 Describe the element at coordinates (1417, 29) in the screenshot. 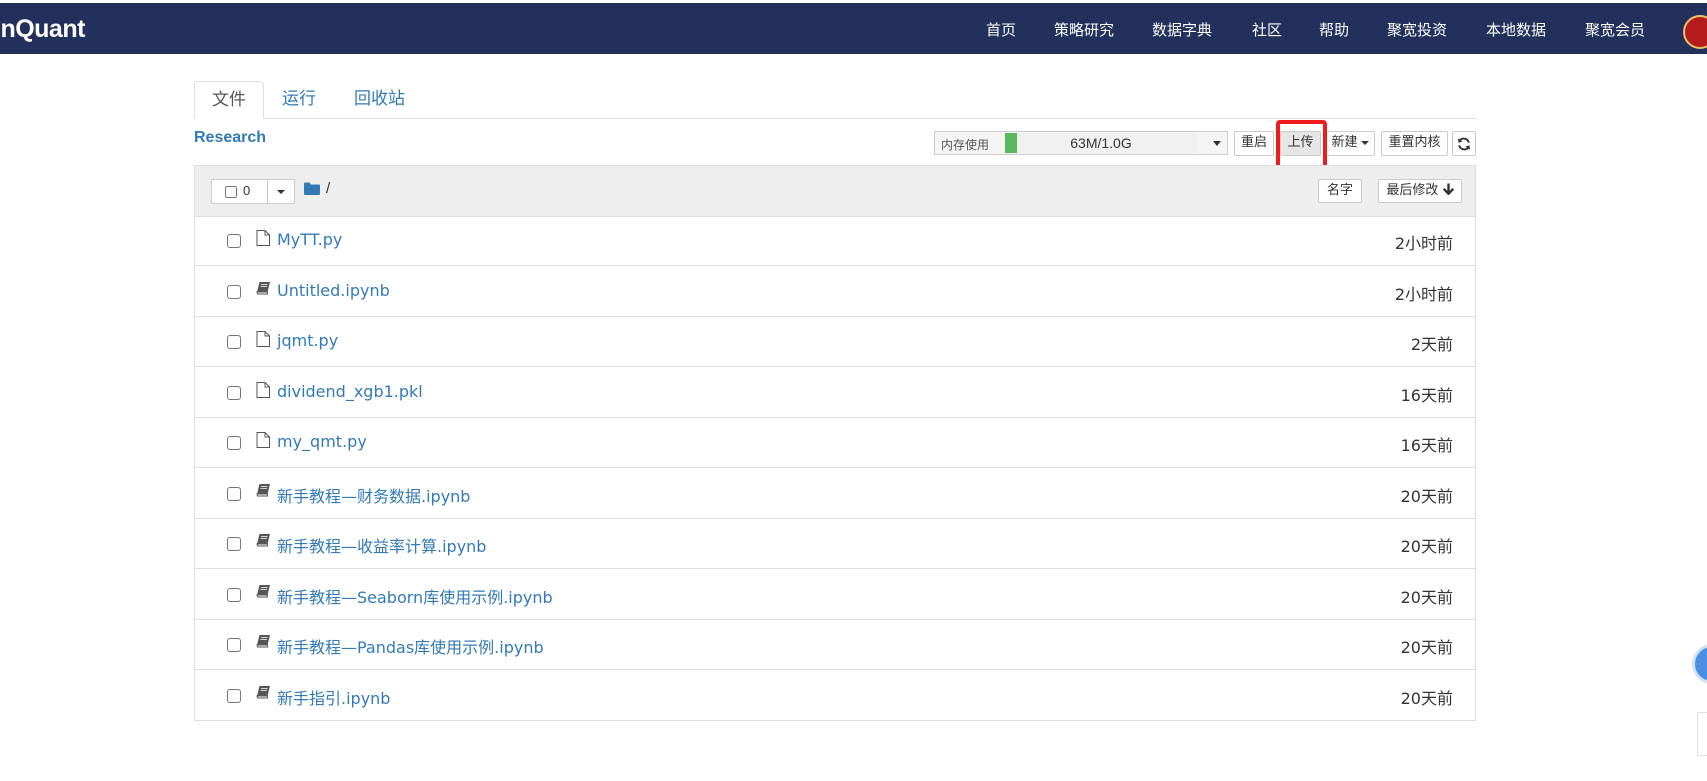

I see `nav-item-joinquant-invest: 聚宽投资` at that location.